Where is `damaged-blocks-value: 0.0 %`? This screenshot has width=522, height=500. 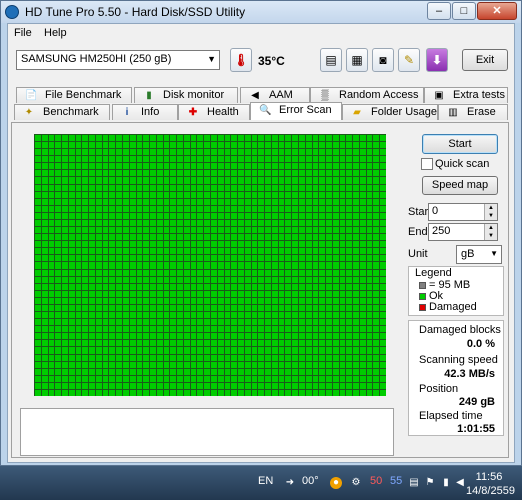 damaged-blocks-value: 0.0 % is located at coordinates (480, 344).